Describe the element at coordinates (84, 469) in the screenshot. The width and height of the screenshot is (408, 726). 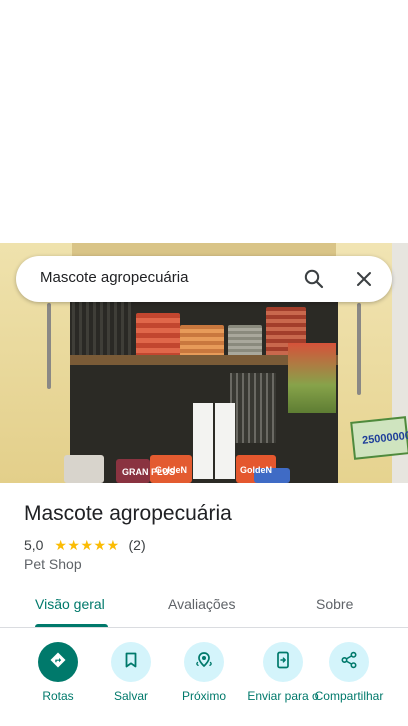
I see `photo-bag` at that location.